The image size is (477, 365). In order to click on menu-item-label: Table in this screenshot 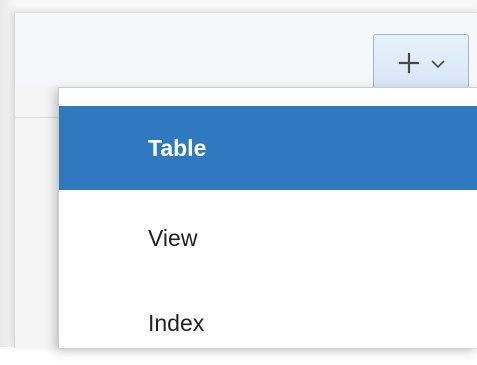, I will do `click(177, 147)`.